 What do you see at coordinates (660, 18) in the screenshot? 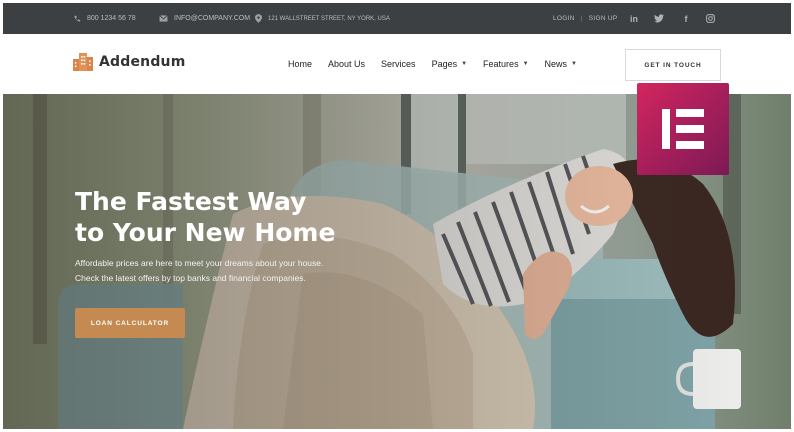
I see `twitter-icon` at bounding box center [660, 18].